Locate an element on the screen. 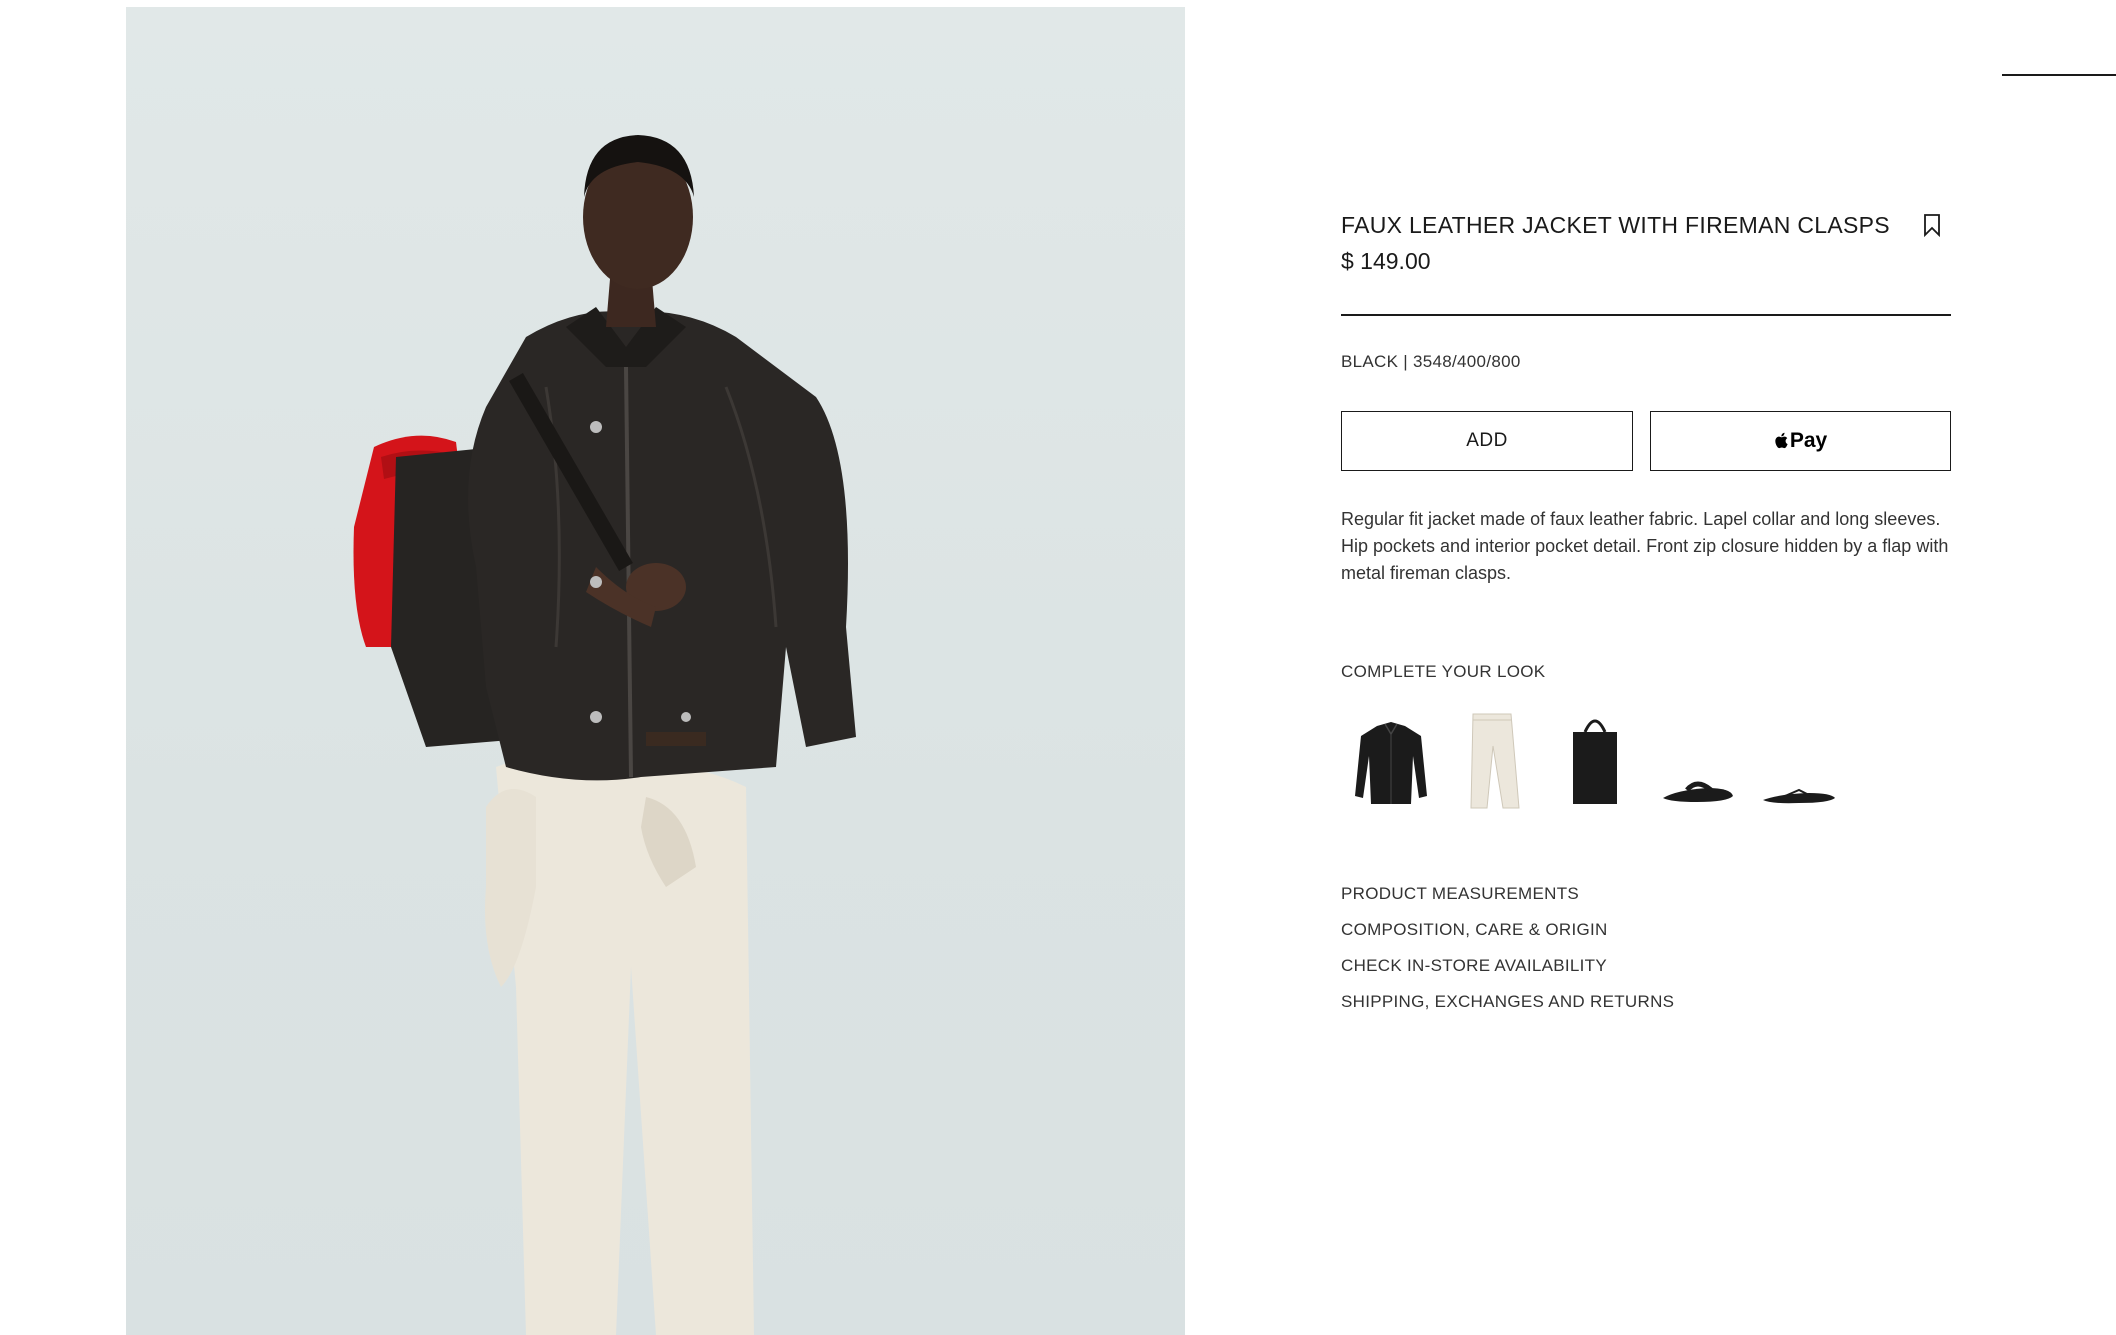  shipping-exchanges-returns-link: SHIPPING, EXCHANGES AND RETURNS is located at coordinates (1507, 1002).